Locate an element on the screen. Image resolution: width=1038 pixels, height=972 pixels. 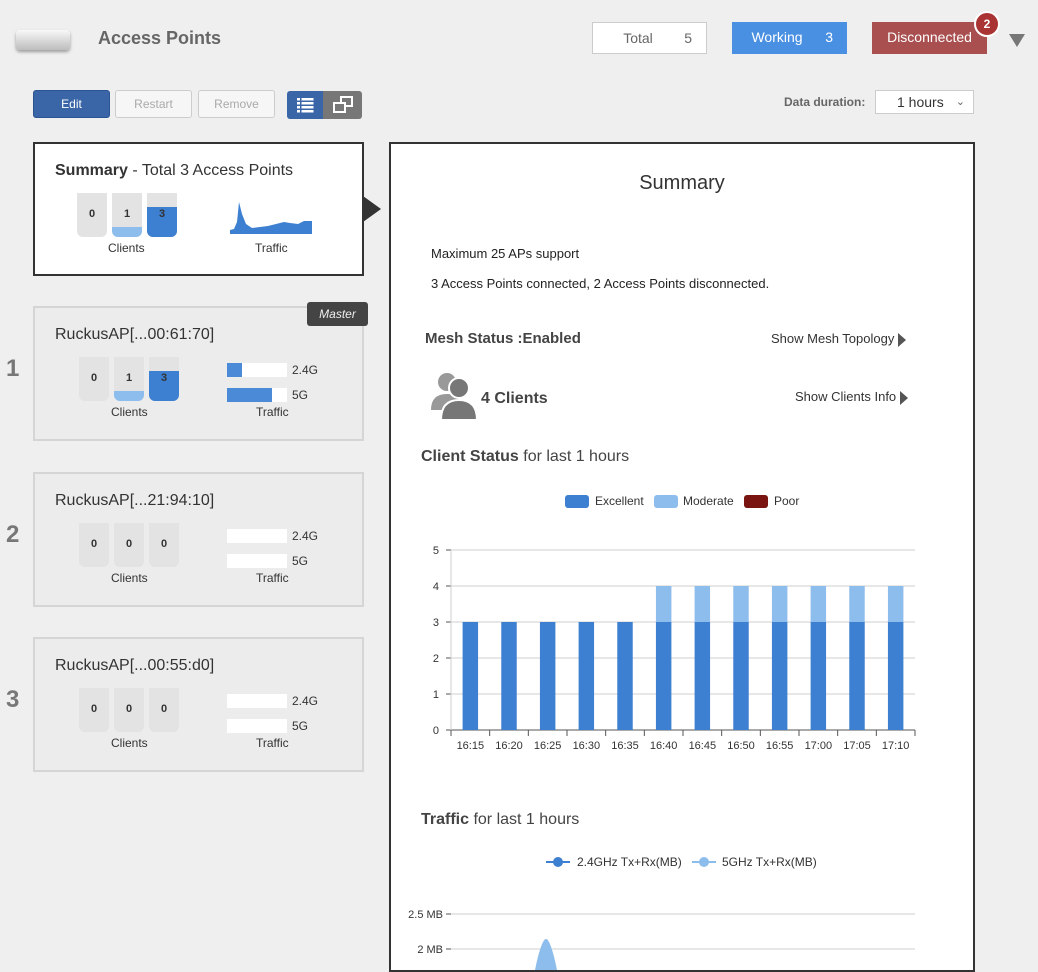
working-label: Working is located at coordinates (777, 37).